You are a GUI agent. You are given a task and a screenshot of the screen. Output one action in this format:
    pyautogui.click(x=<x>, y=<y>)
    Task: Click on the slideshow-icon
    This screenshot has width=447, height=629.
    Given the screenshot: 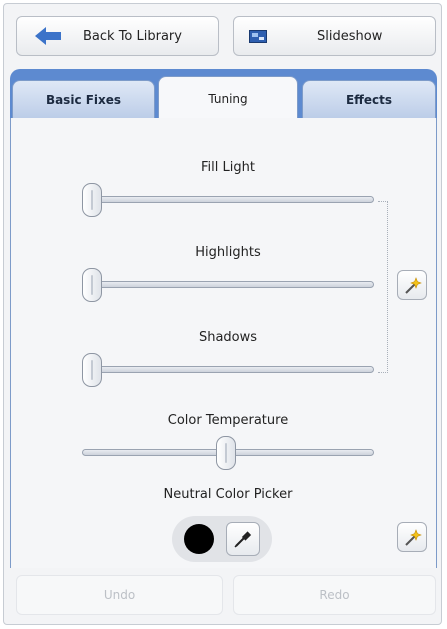 What is the action you would take?
    pyautogui.click(x=258, y=38)
    